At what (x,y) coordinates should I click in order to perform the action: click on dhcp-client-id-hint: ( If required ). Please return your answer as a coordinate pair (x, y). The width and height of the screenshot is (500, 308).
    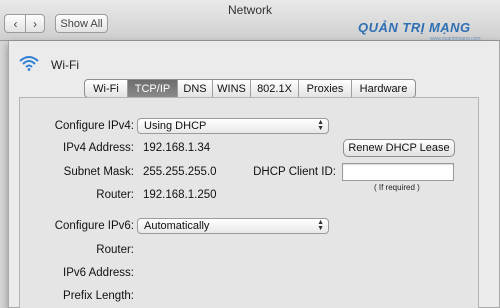
    Looking at the image, I should click on (397, 187).